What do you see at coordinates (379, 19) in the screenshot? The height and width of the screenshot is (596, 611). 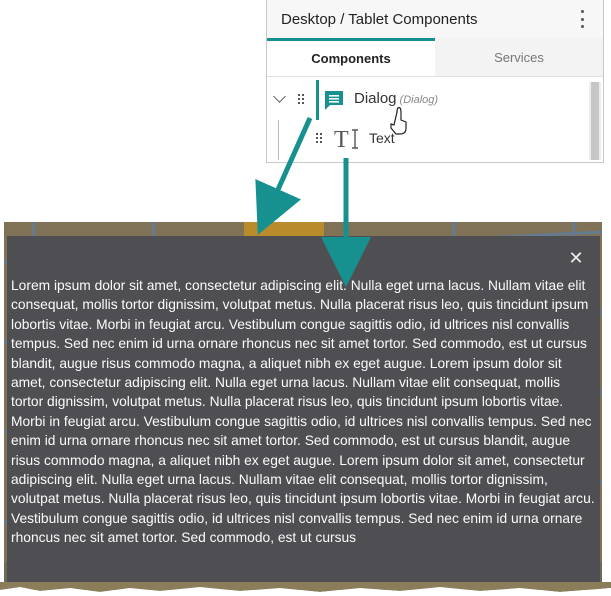 I see `panel-title: Desktop / Tablet Components` at bounding box center [379, 19].